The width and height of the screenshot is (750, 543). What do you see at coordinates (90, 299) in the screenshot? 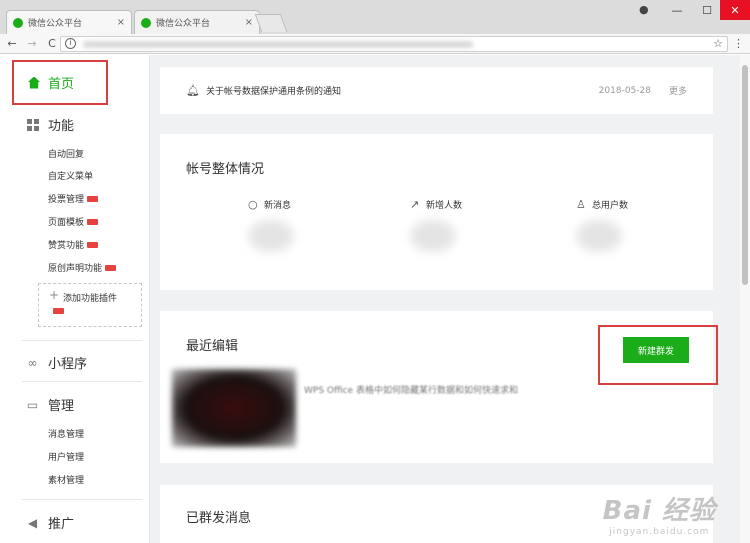
I see `add-plugin-label: 添加功能插件` at bounding box center [90, 299].